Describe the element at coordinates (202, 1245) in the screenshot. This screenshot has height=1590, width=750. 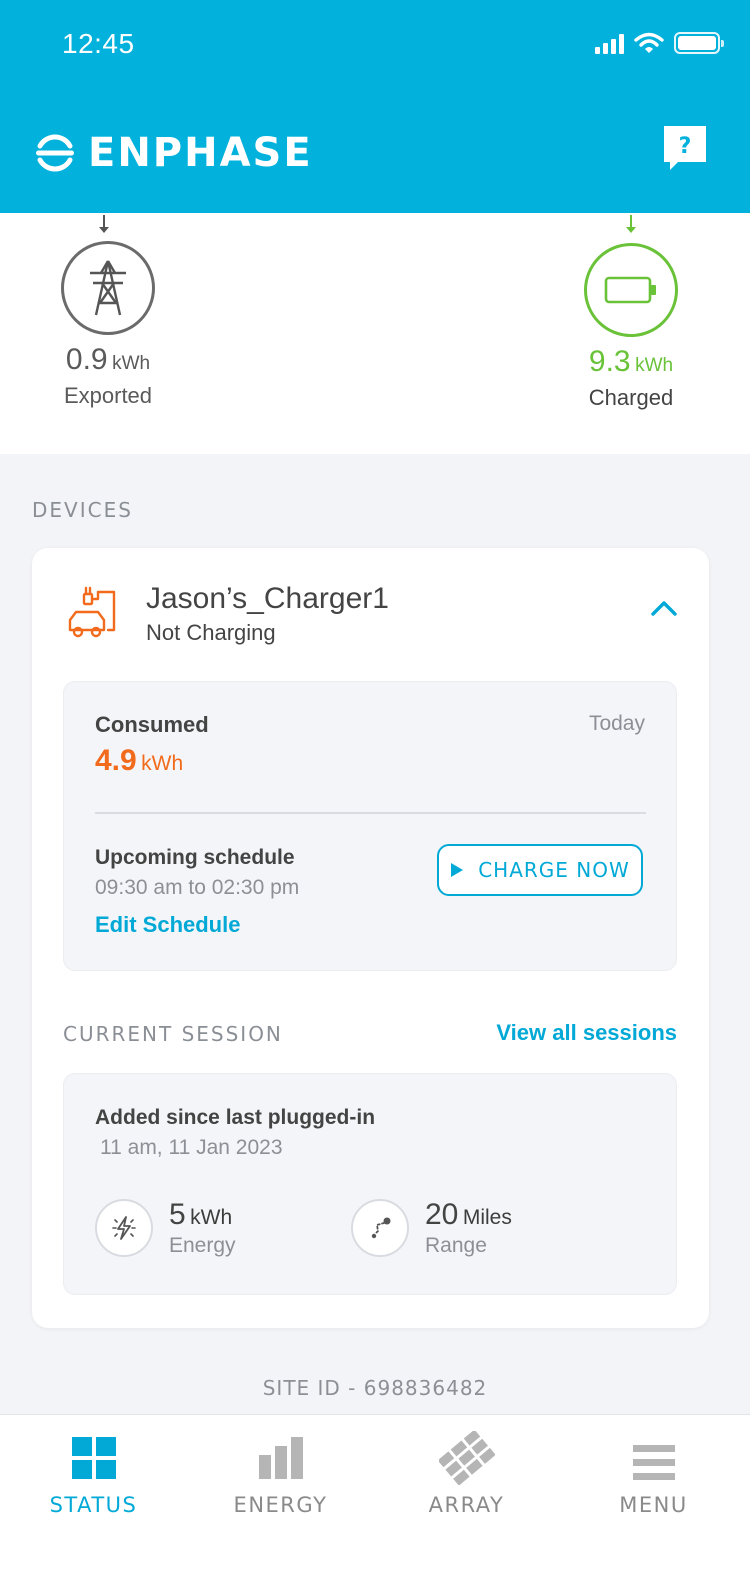
I see `energy-label: Energy` at that location.